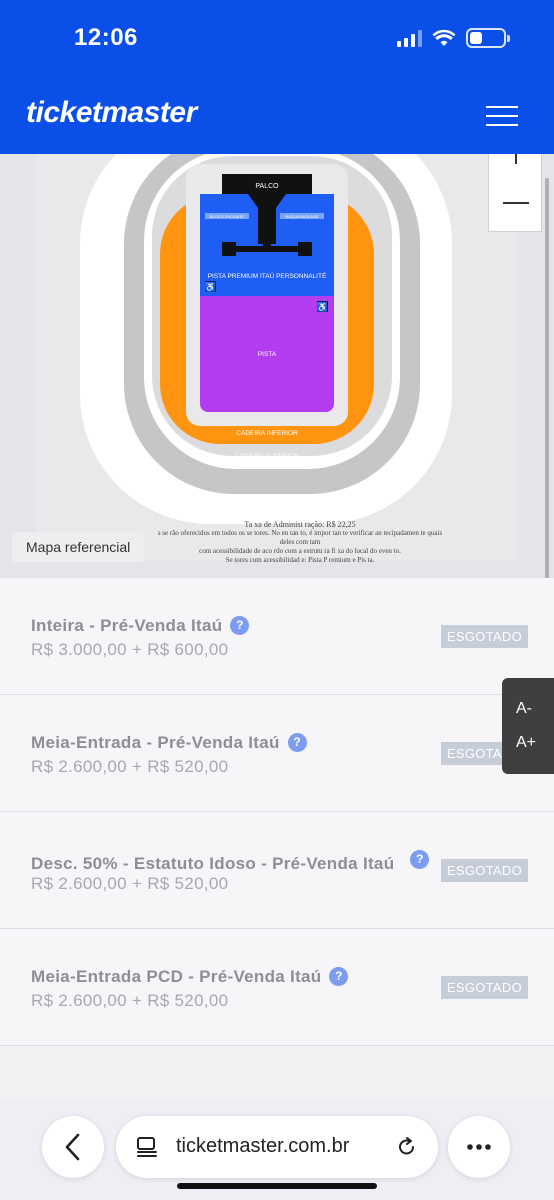 The image size is (554, 1200). Describe the element at coordinates (488, 38) in the screenshot. I see `battery-icon` at that location.